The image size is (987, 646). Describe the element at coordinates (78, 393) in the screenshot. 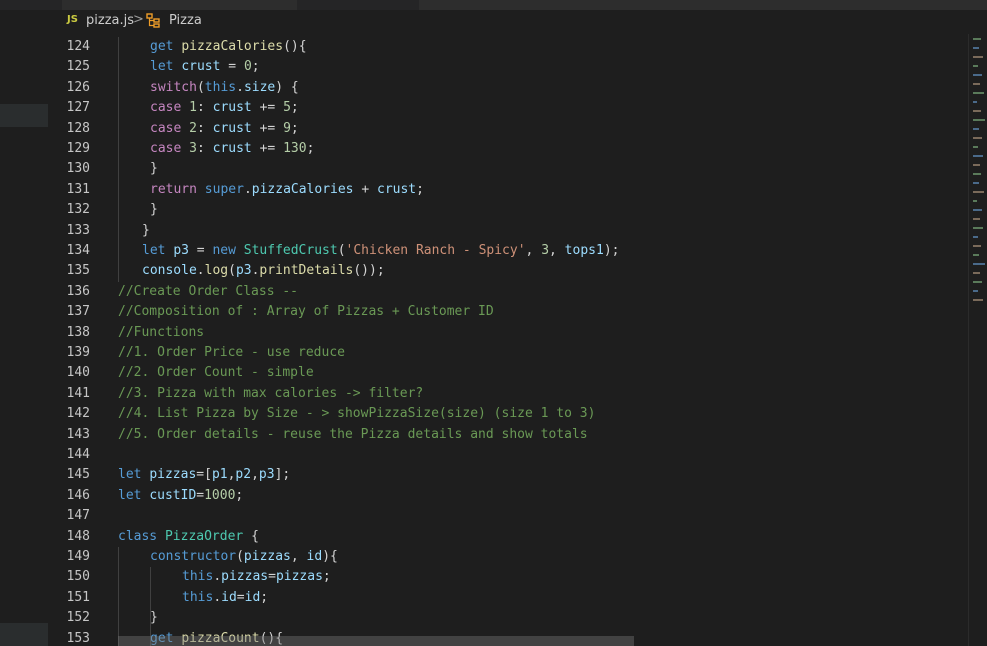

I see `line-number: 141` at that location.